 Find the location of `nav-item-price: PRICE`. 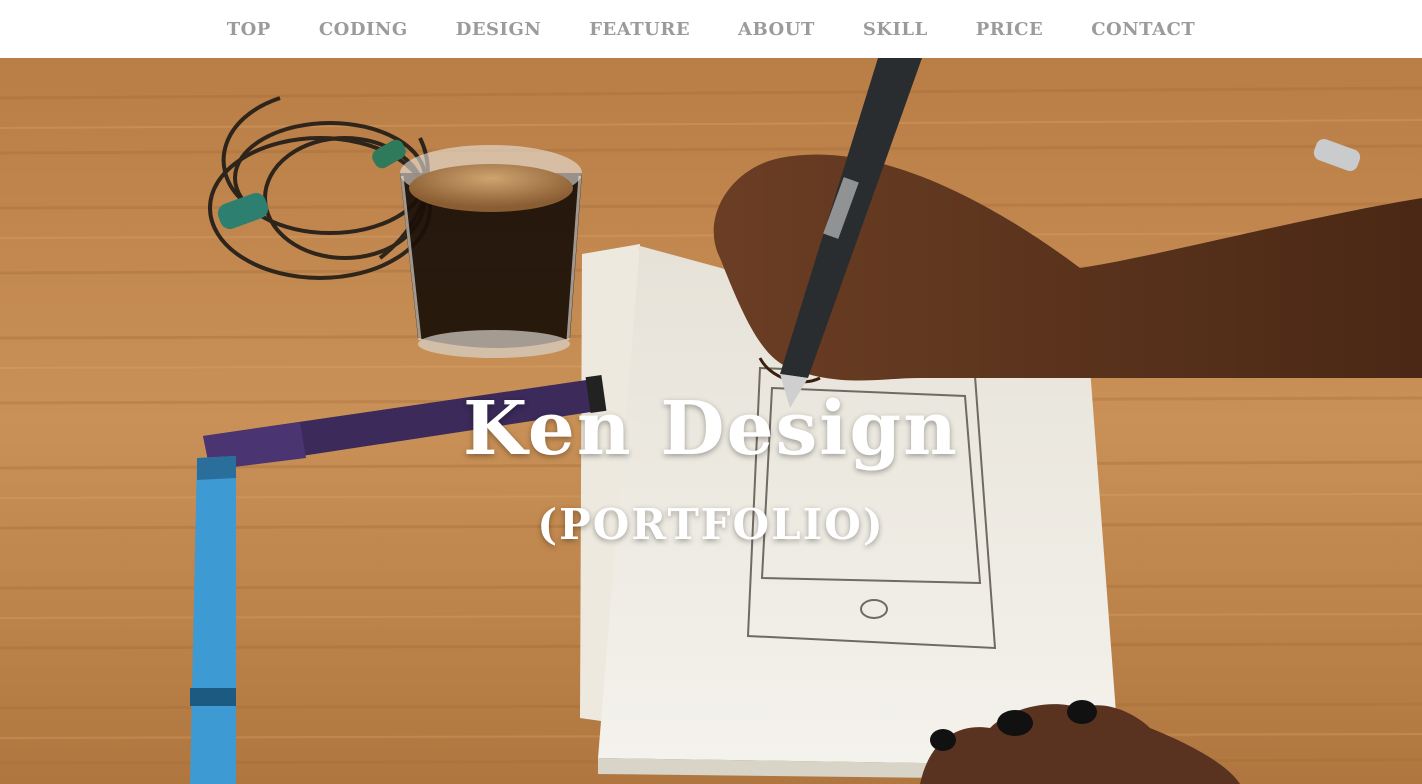

nav-item-price: PRICE is located at coordinates (1009, 29).